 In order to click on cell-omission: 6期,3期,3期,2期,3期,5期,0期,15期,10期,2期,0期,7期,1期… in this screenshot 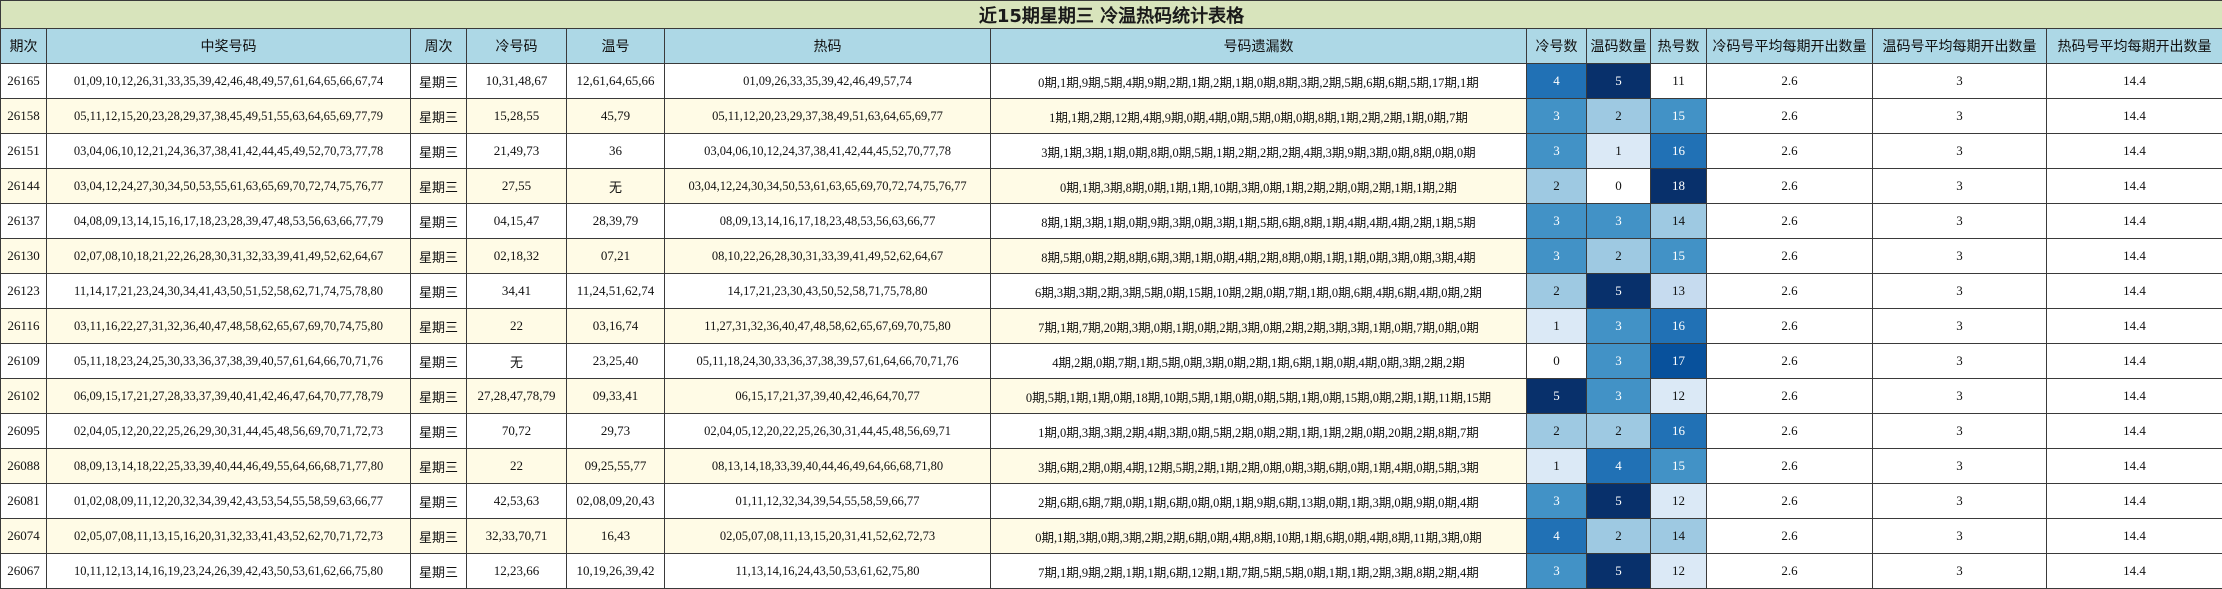, I will do `click(1258, 291)`.